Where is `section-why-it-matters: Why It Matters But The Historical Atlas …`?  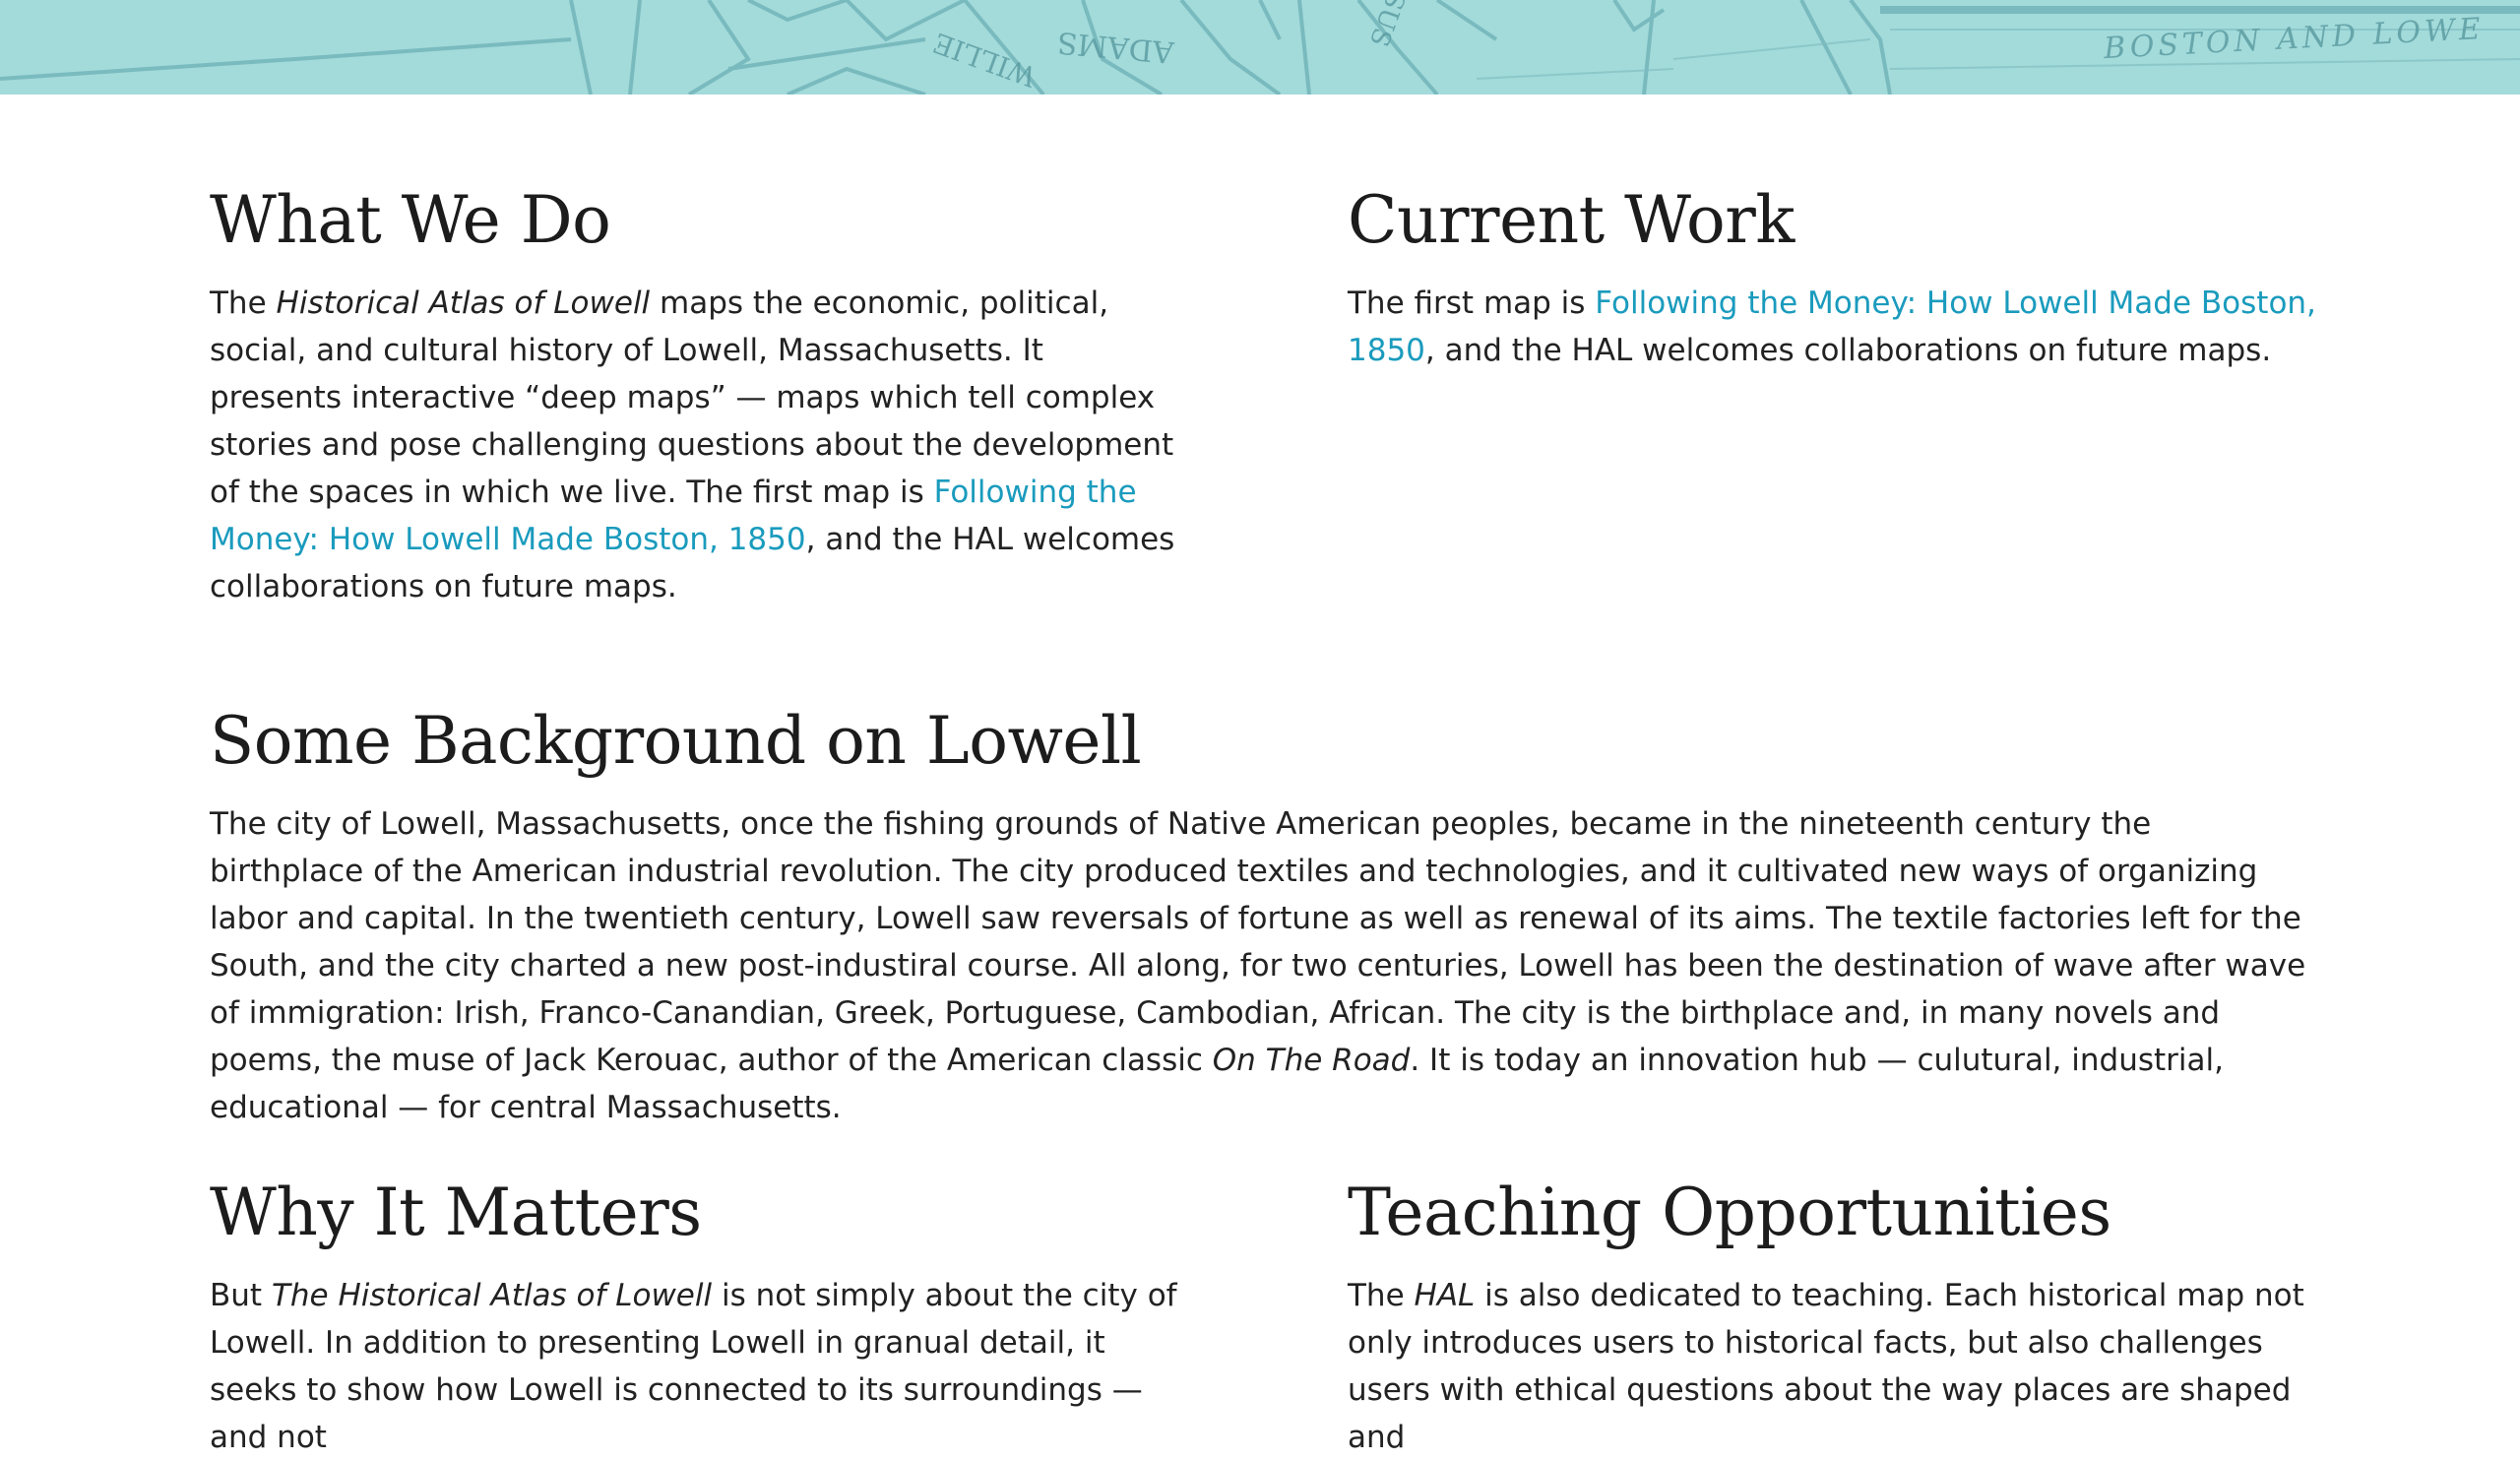
section-why-it-matters: Why It Matters But The Historical Atlas … is located at coordinates (697, 1317).